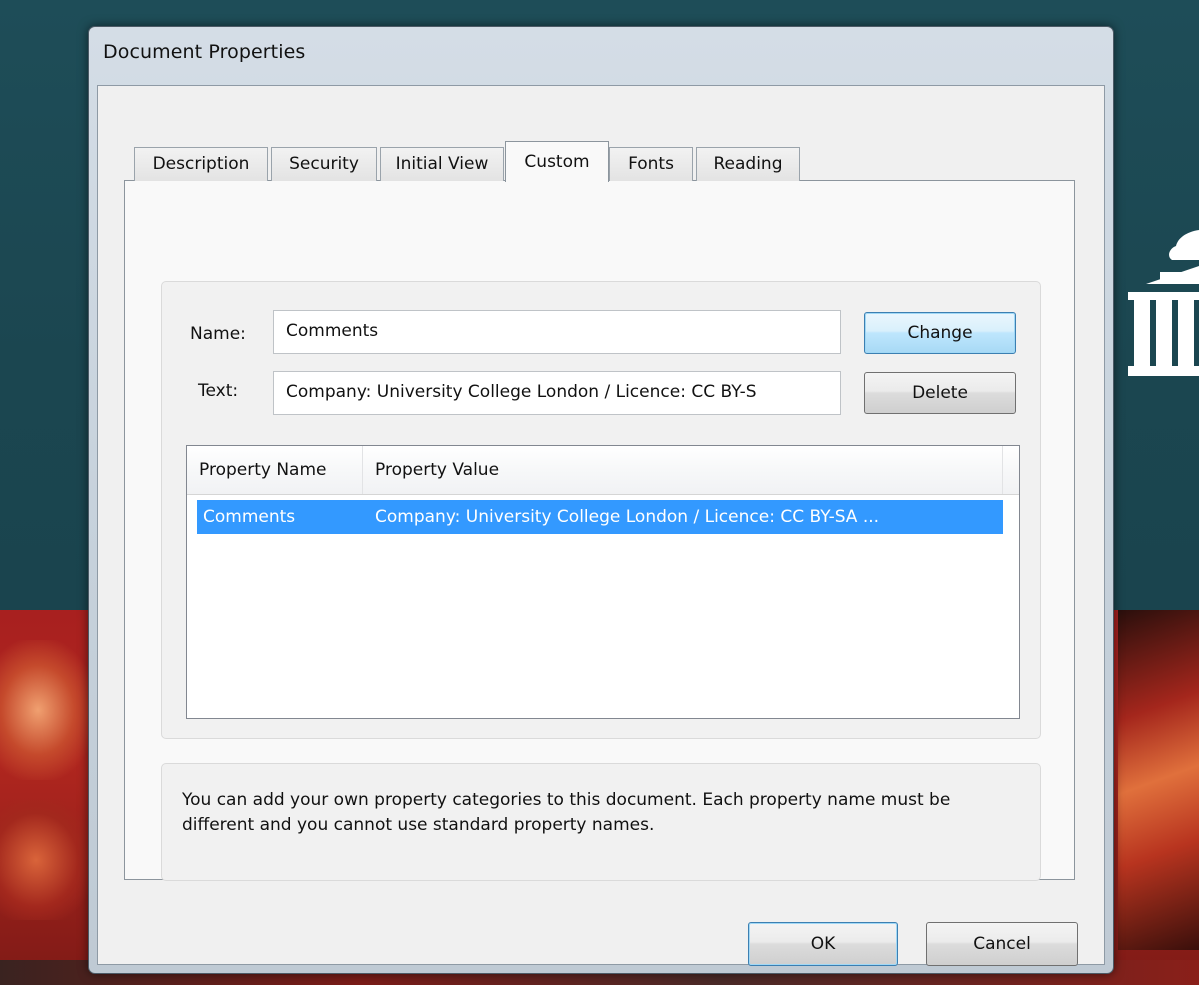  What do you see at coordinates (823, 944) in the screenshot?
I see `ok-button: OK` at bounding box center [823, 944].